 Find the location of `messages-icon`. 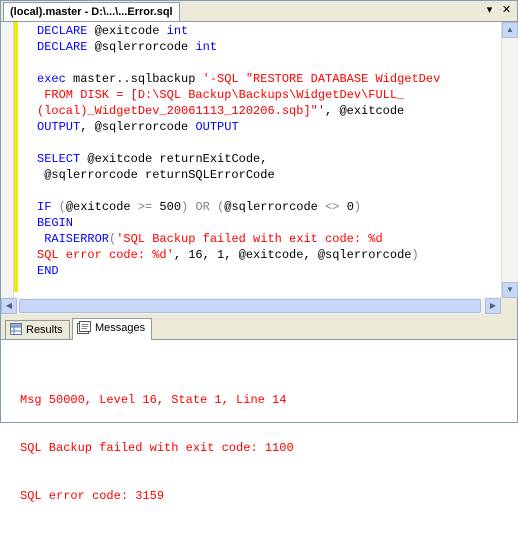

messages-icon is located at coordinates (84, 327).